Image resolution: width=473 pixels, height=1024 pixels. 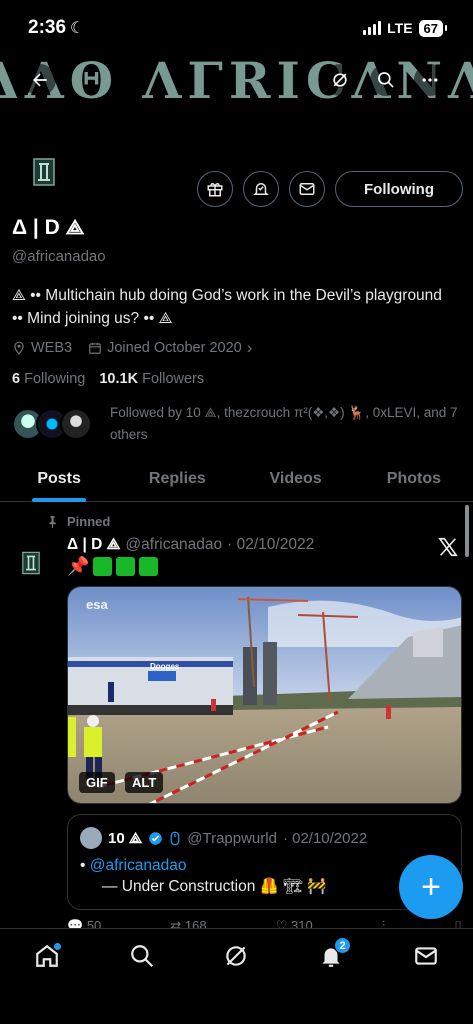 I want to click on grok-button, so click(x=340, y=80).